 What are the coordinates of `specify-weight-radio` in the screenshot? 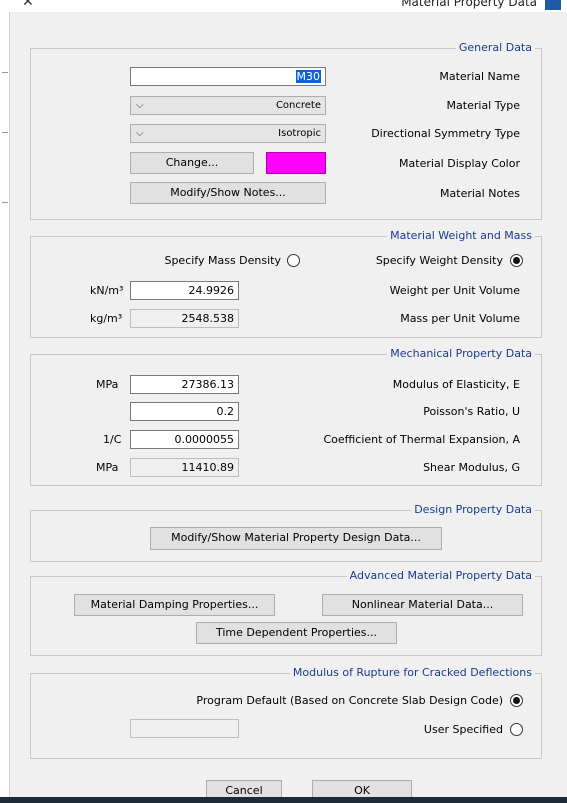 It's located at (516, 260).